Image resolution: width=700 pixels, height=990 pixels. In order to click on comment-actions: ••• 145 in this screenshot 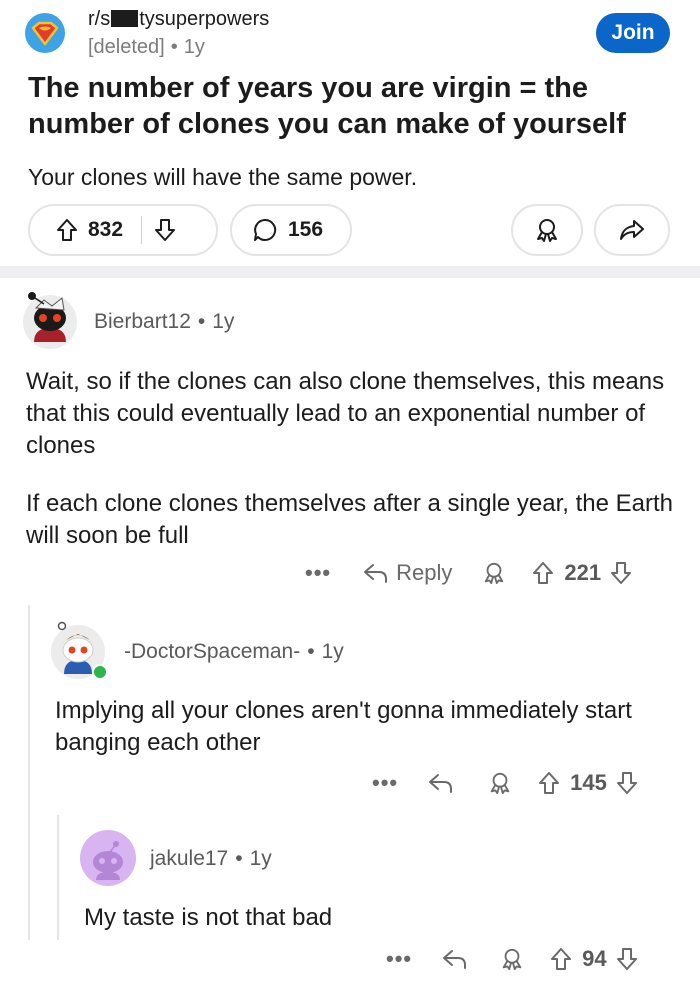, I will do `click(505, 783)`.